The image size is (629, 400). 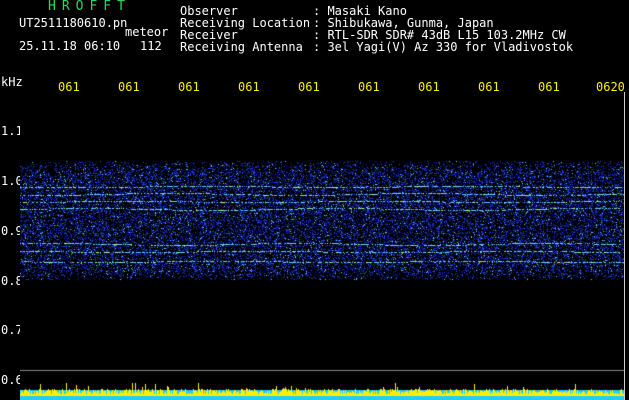 I want to click on meteor-count: 112, so click(x=151, y=46).